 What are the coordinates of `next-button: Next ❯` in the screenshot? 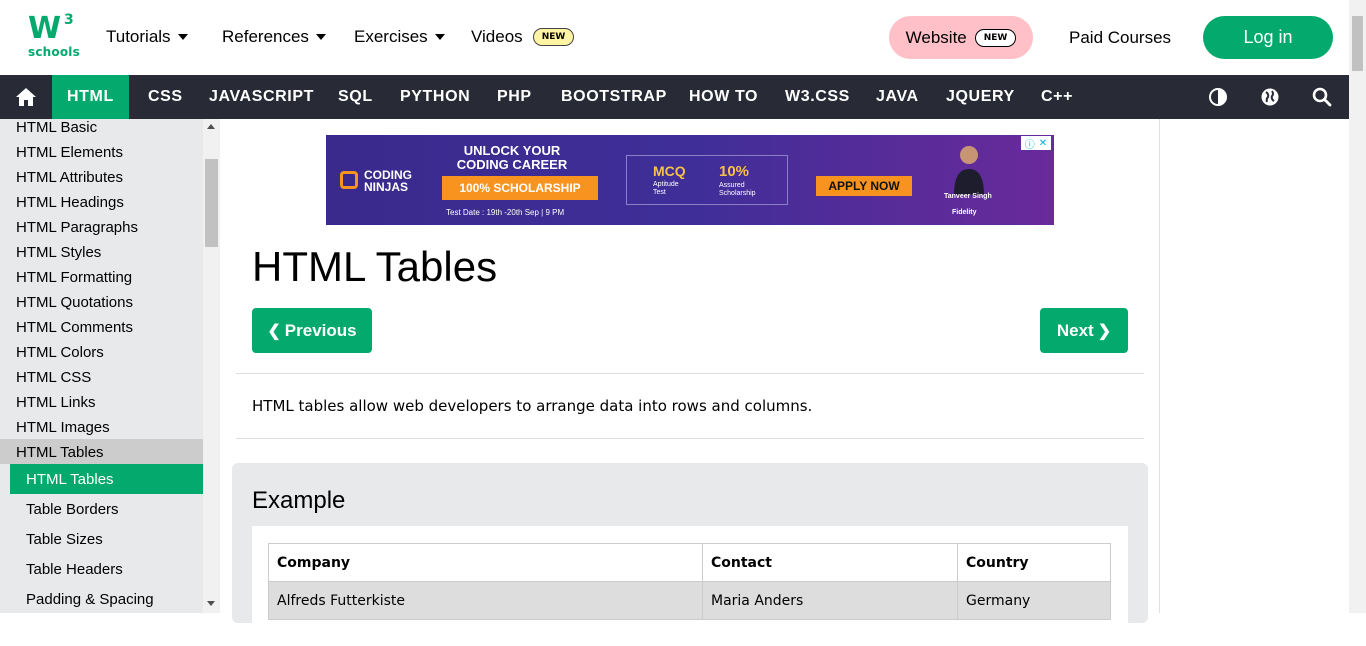 It's located at (1084, 330).